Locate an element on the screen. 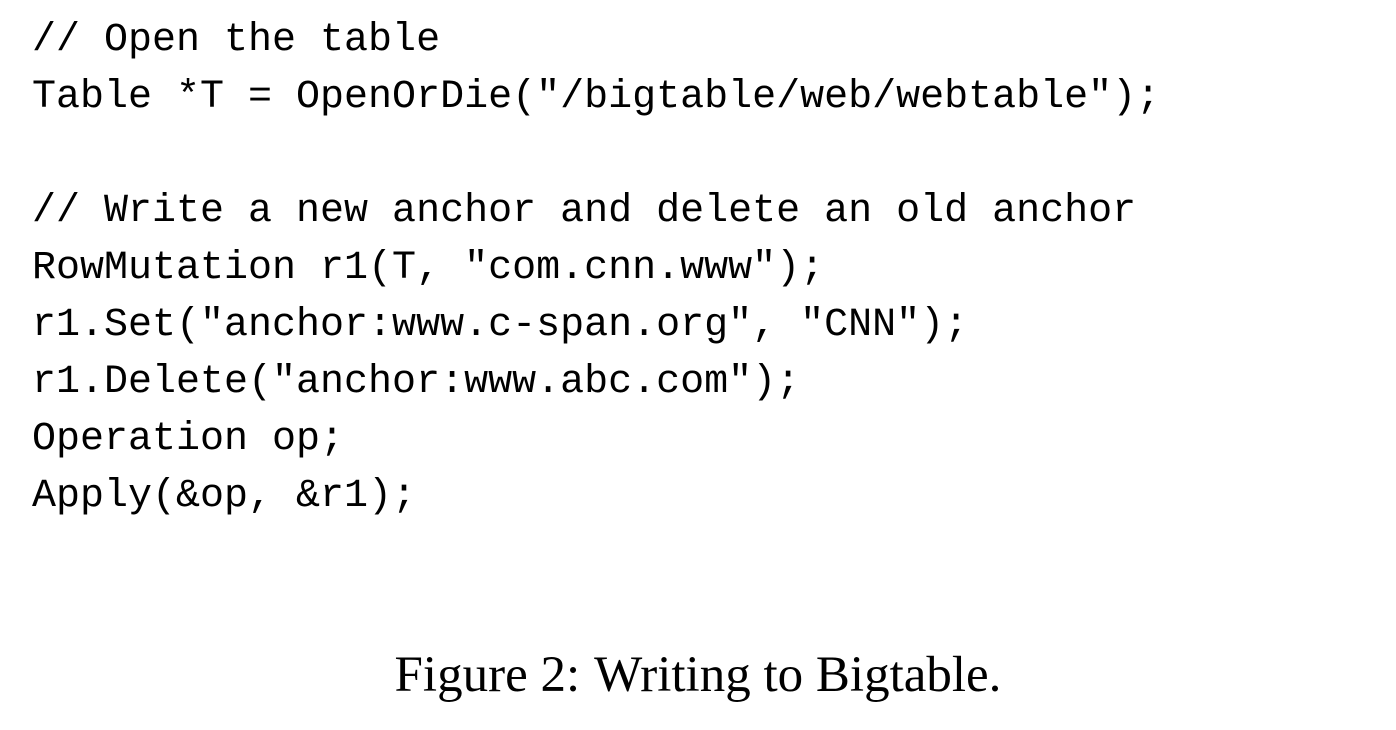 The height and width of the screenshot is (730, 1396). figure-caption: Figure 2: Writing to Bigtable. is located at coordinates (698, 675).